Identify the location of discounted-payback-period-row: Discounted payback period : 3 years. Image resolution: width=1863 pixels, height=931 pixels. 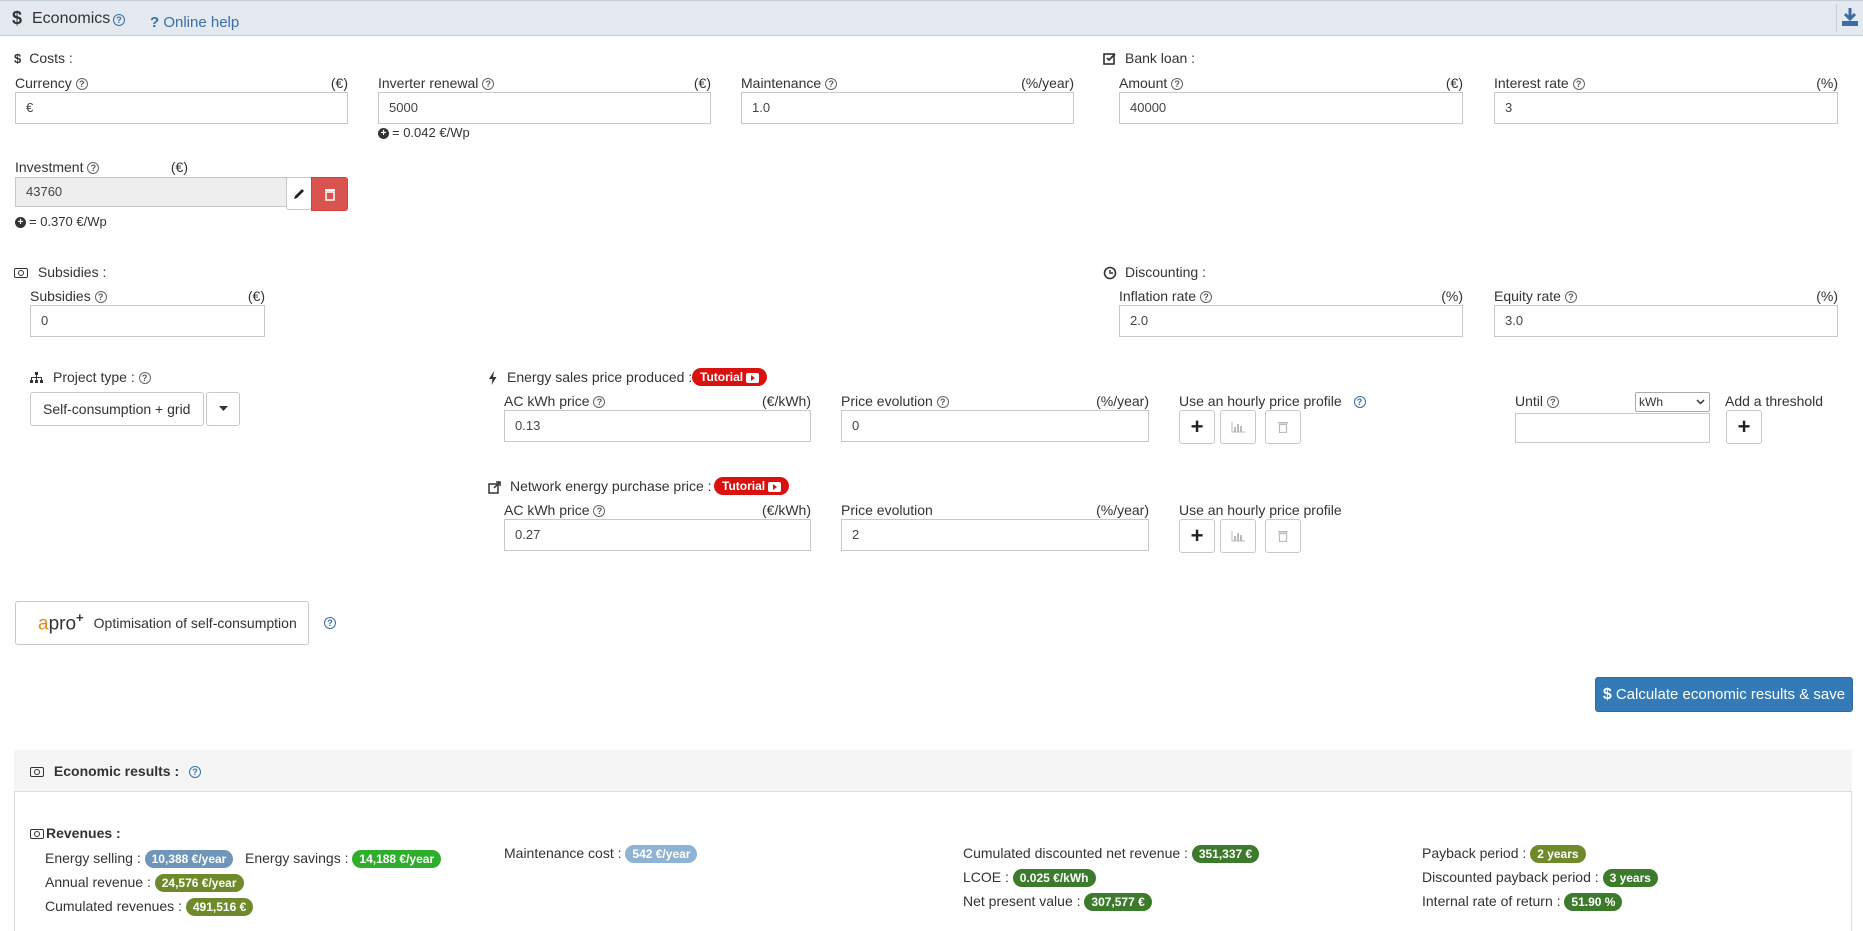
(1540, 878).